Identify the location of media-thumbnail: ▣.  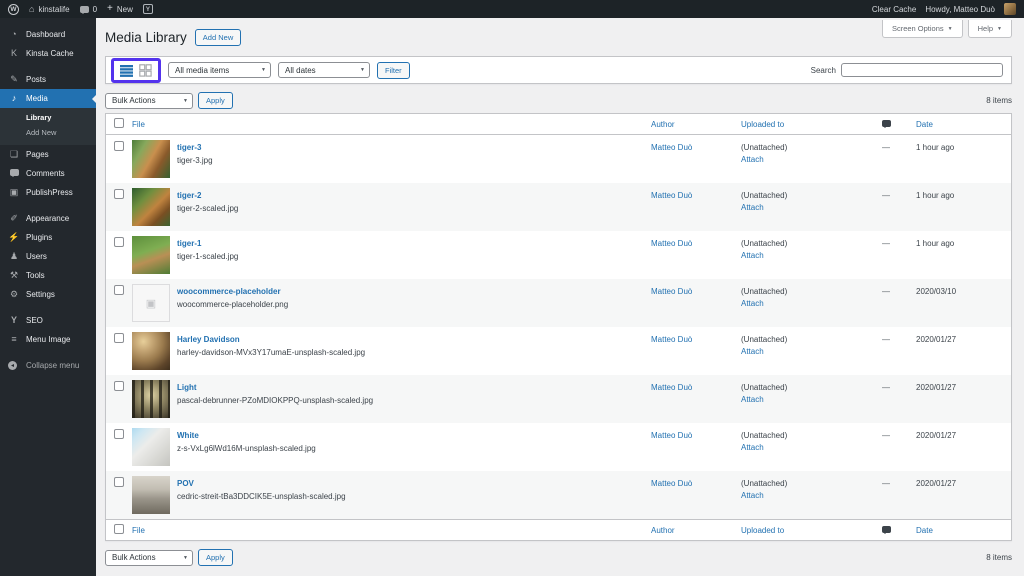
(151, 303).